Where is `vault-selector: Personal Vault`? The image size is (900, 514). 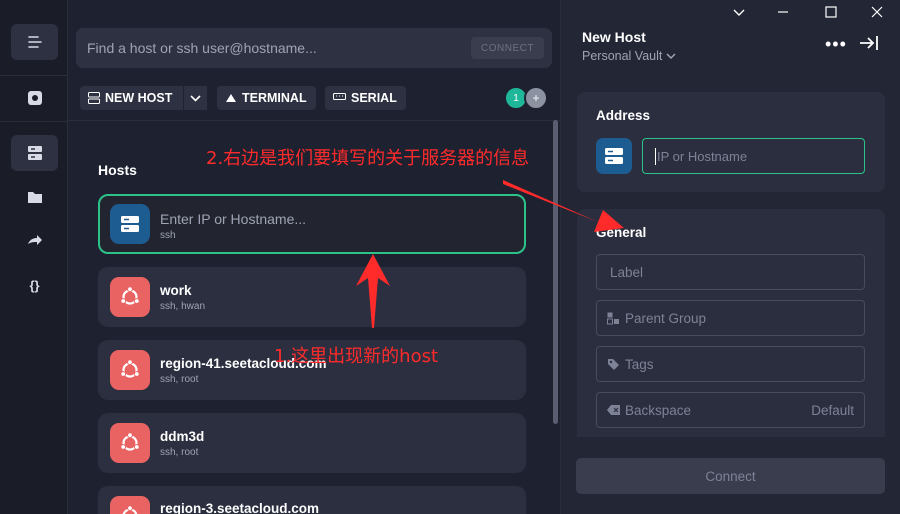
vault-selector: Personal Vault is located at coordinates (629, 56).